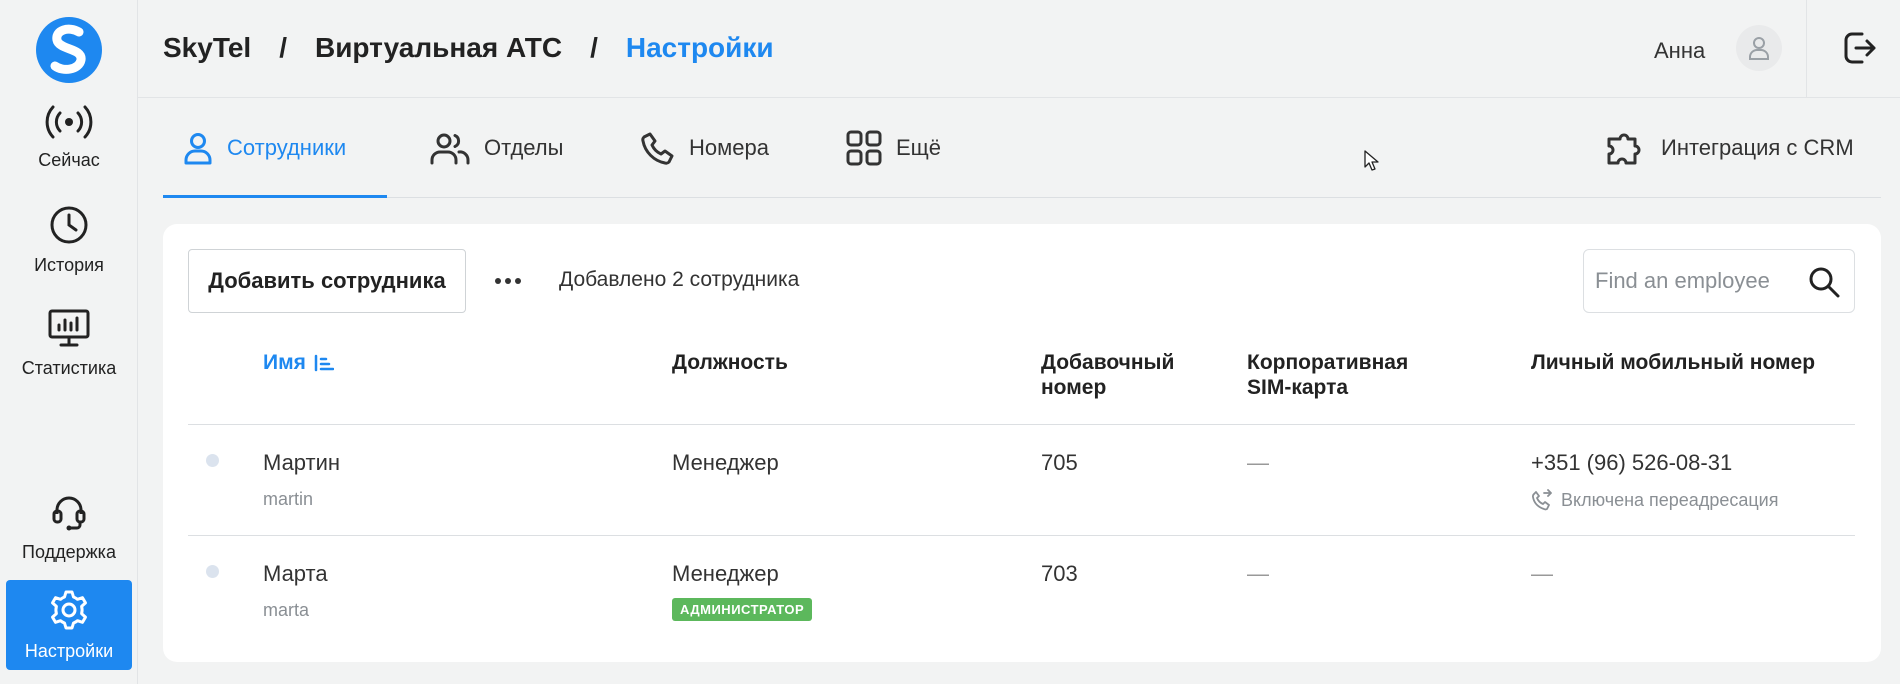  I want to click on sidebar-item-label: История, so click(69, 264).